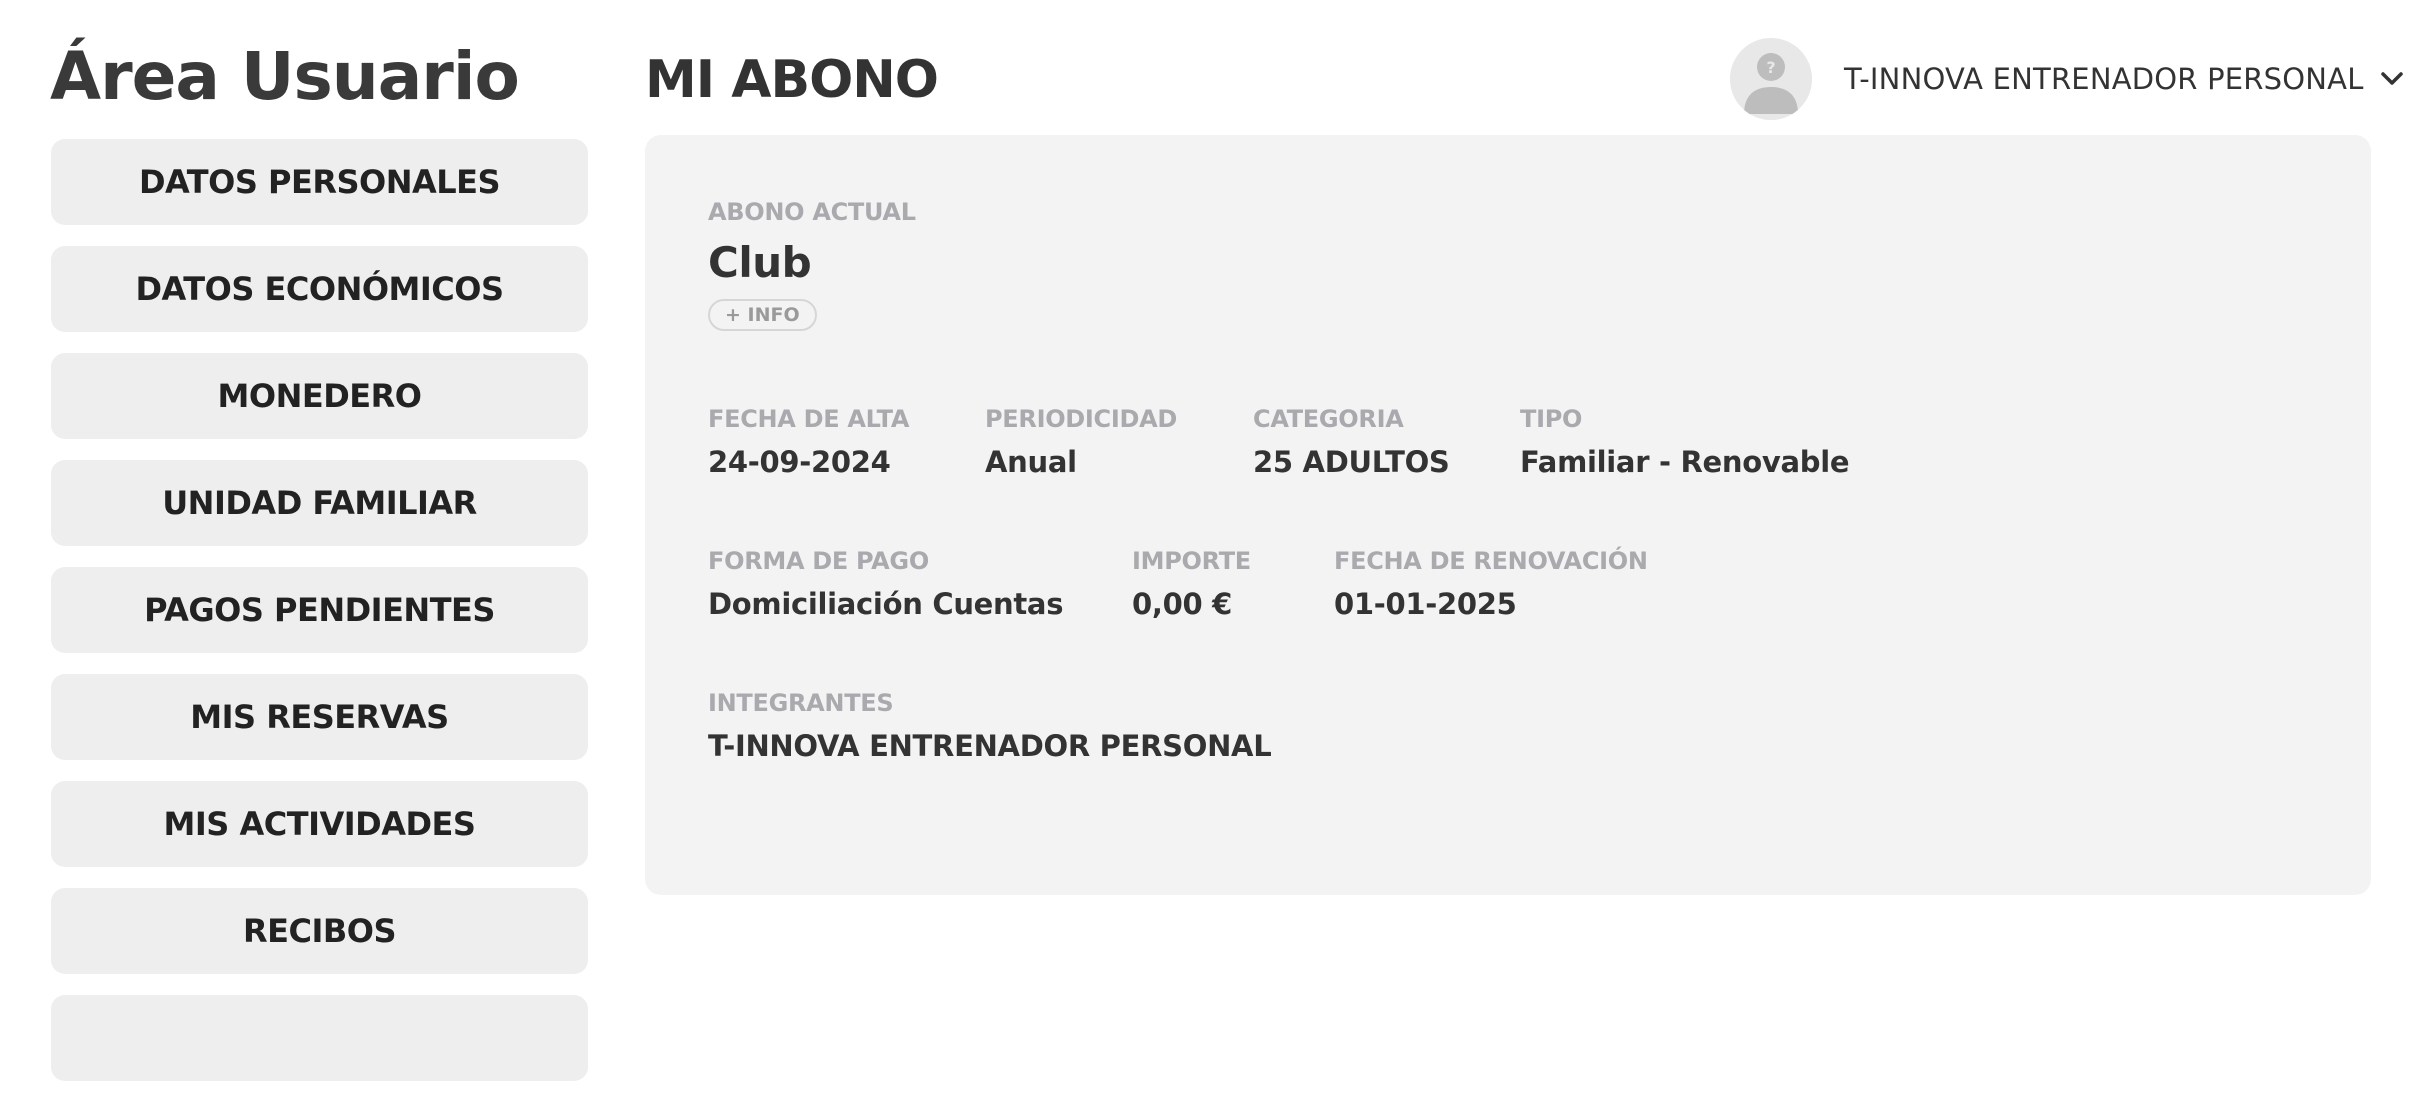 The width and height of the screenshot is (2428, 1102). Describe the element at coordinates (808, 442) in the screenshot. I see `field-fecha-alta: FECHA DE ALTA 24-09-2024` at that location.